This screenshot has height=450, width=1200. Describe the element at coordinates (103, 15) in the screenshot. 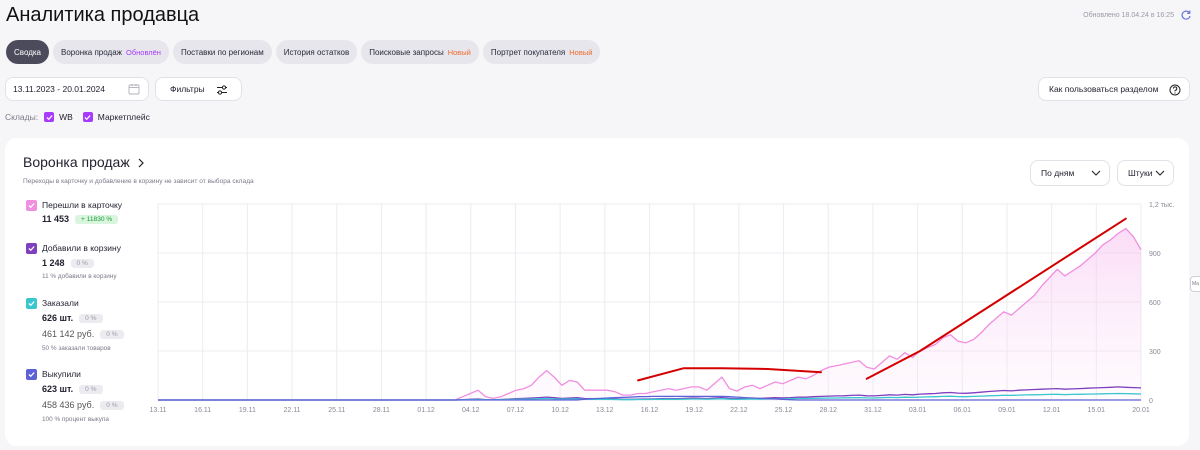

I see `page-title: Аналитика продавца` at that location.